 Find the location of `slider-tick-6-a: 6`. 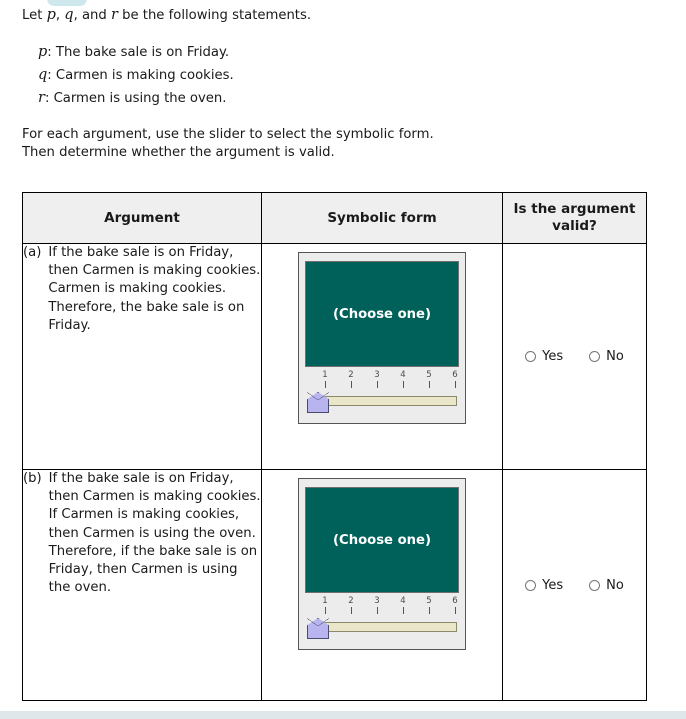

slider-tick-6-a: 6 is located at coordinates (455, 379).